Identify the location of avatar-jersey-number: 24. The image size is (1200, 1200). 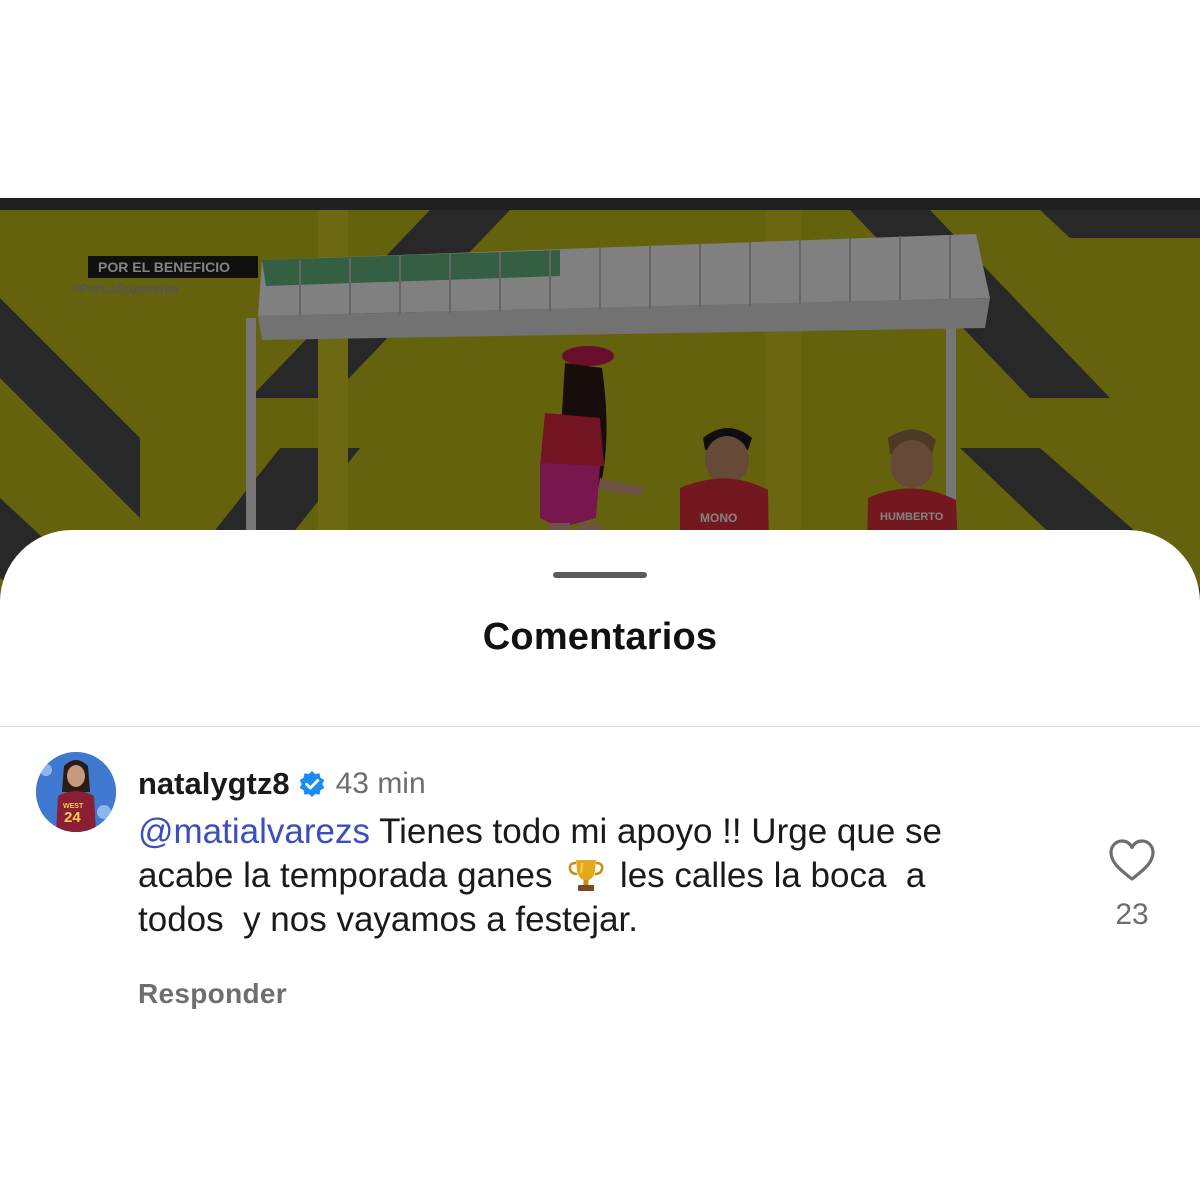
(72, 817).